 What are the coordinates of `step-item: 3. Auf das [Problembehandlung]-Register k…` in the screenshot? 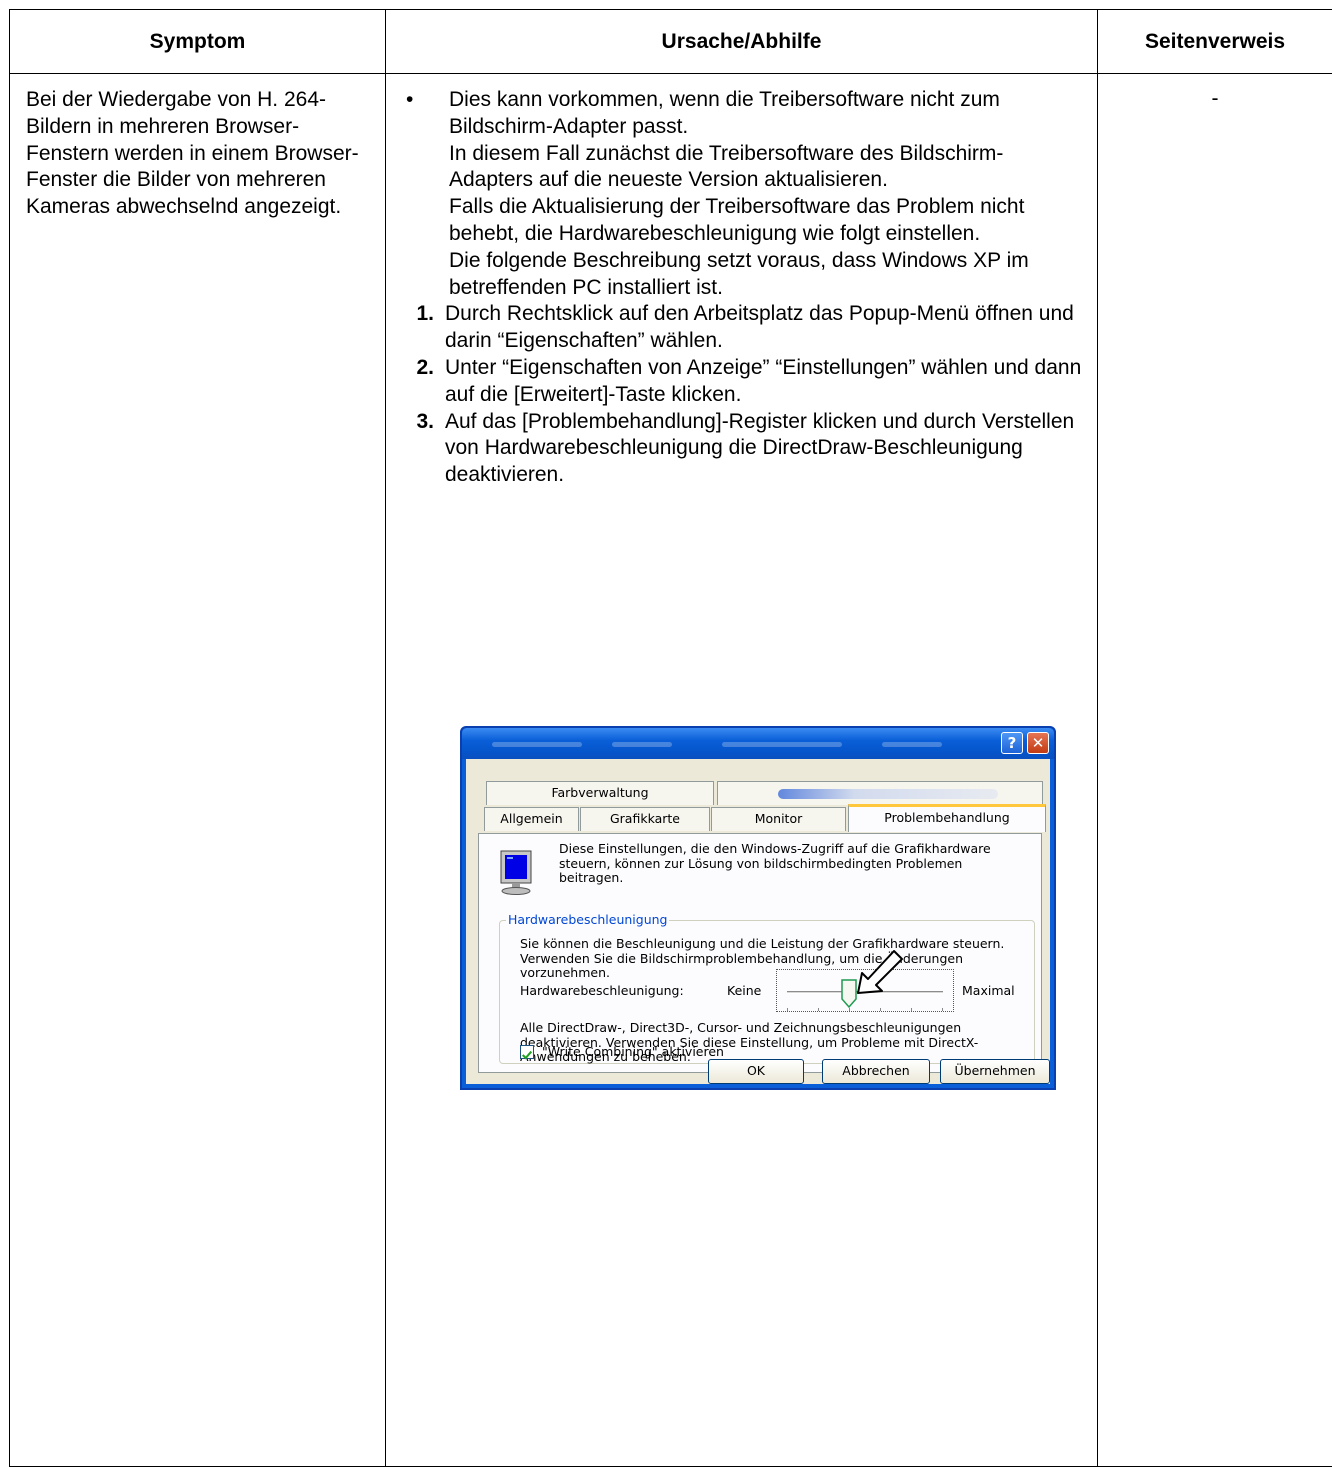 It's located at (742, 449).